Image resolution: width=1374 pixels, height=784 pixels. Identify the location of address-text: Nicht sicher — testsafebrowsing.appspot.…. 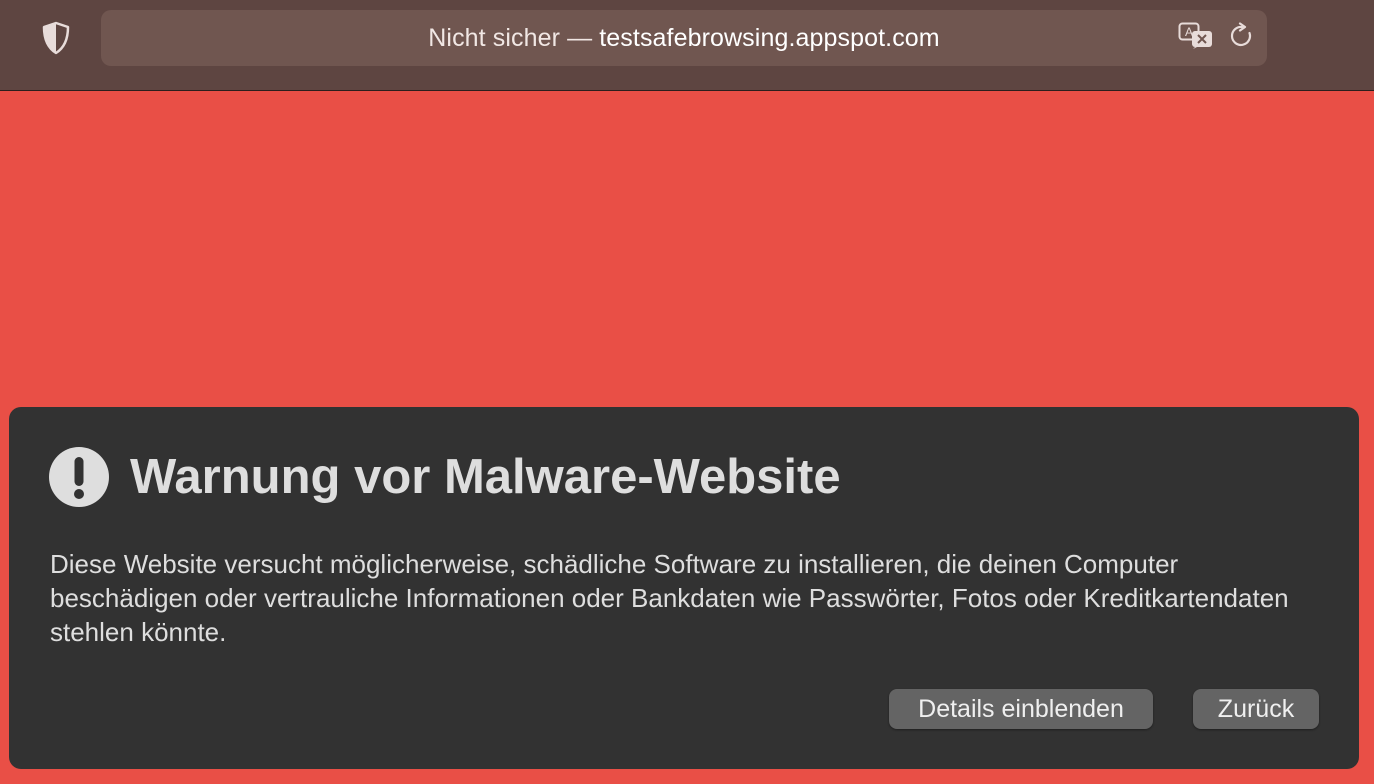
(683, 38).